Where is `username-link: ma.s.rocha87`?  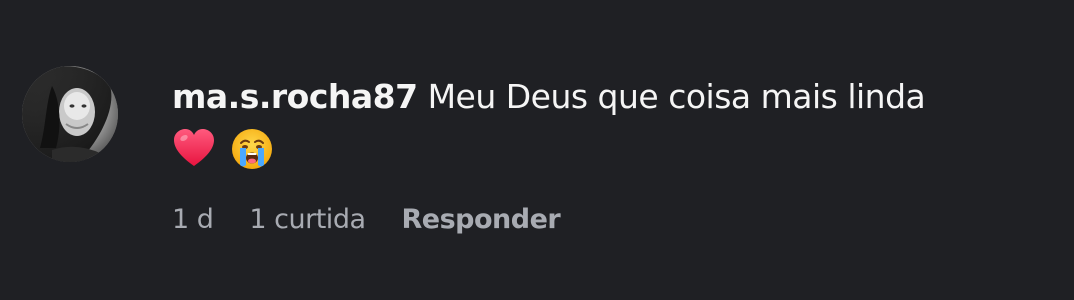
username-link: ma.s.rocha87 is located at coordinates (295, 96).